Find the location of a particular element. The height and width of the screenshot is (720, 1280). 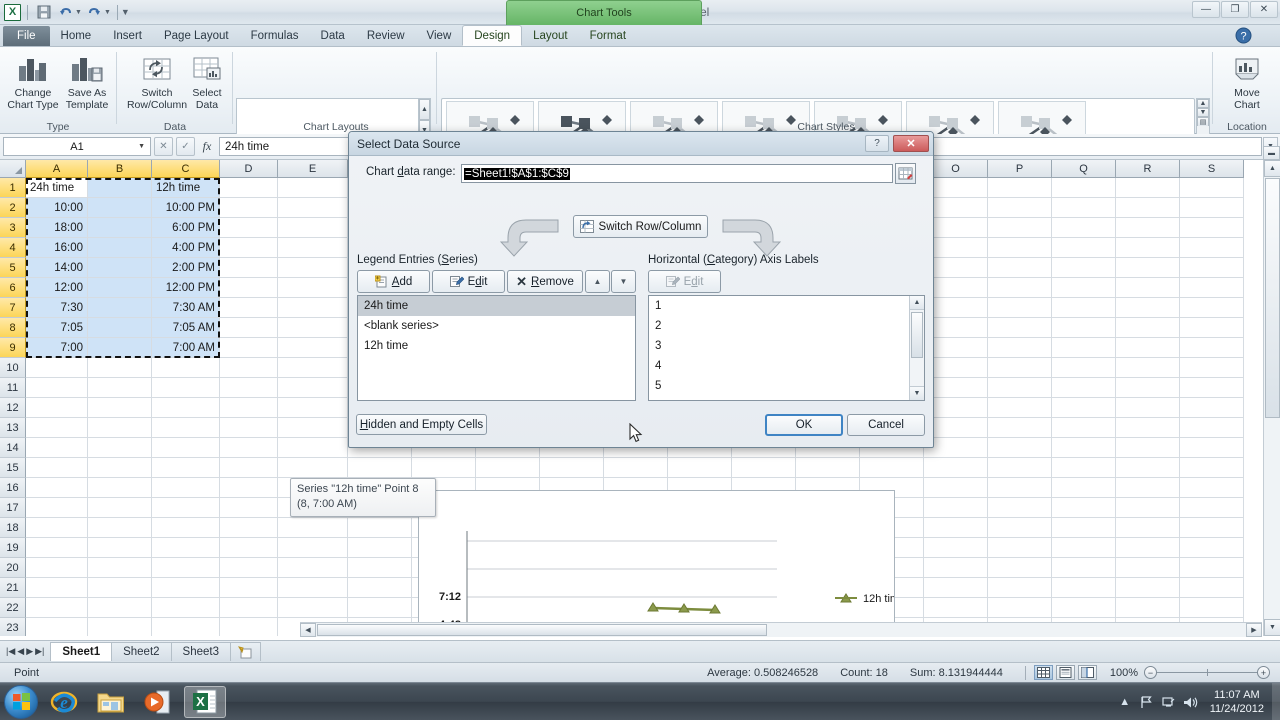

cancel-button: Cancel is located at coordinates (886, 425).